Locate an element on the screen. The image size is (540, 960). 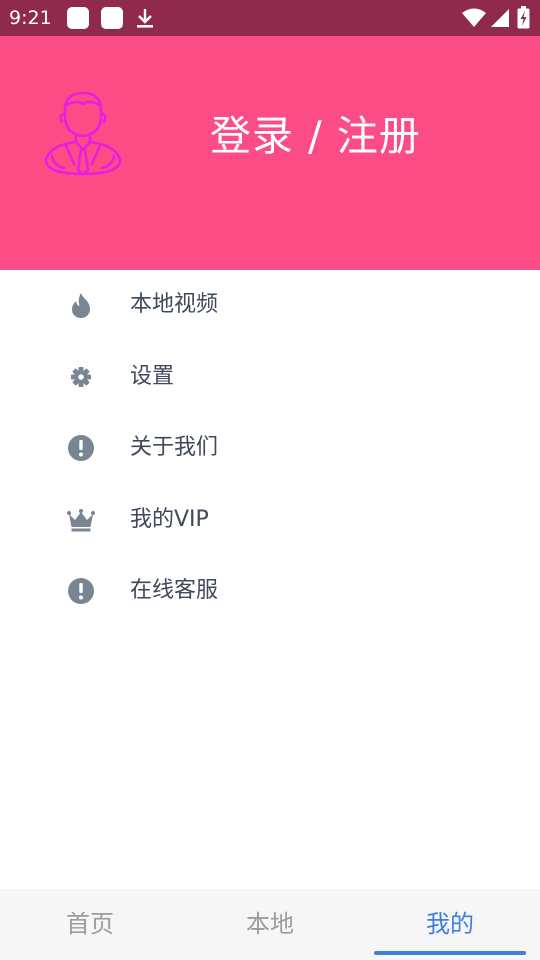
bottom-nav: 首页 本地 我的 is located at coordinates (270, 924).